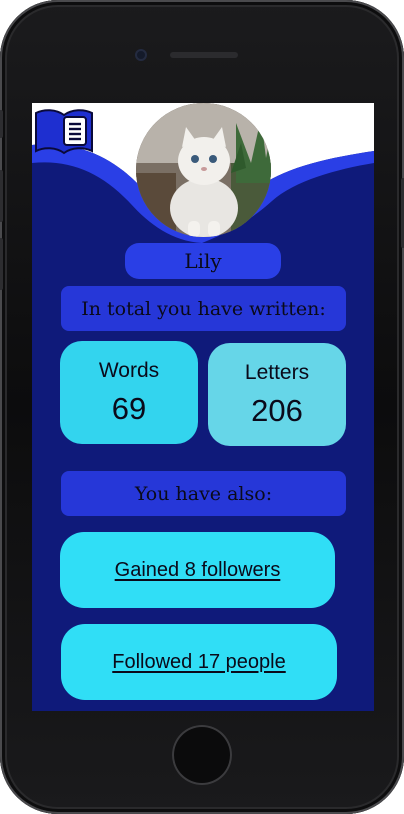 This screenshot has height=814, width=404. What do you see at coordinates (277, 372) in the screenshot?
I see `letters-label: Letters` at bounding box center [277, 372].